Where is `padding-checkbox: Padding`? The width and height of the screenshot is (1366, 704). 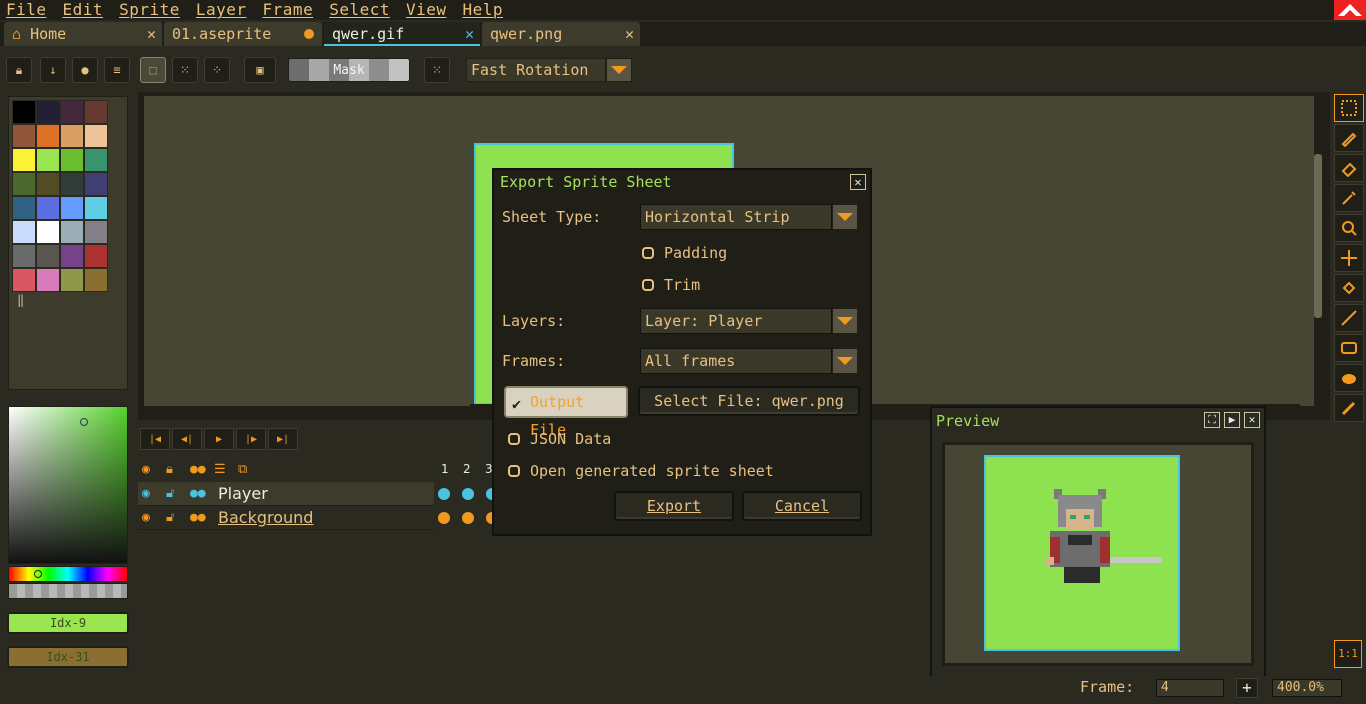 padding-checkbox: Padding is located at coordinates (684, 253).